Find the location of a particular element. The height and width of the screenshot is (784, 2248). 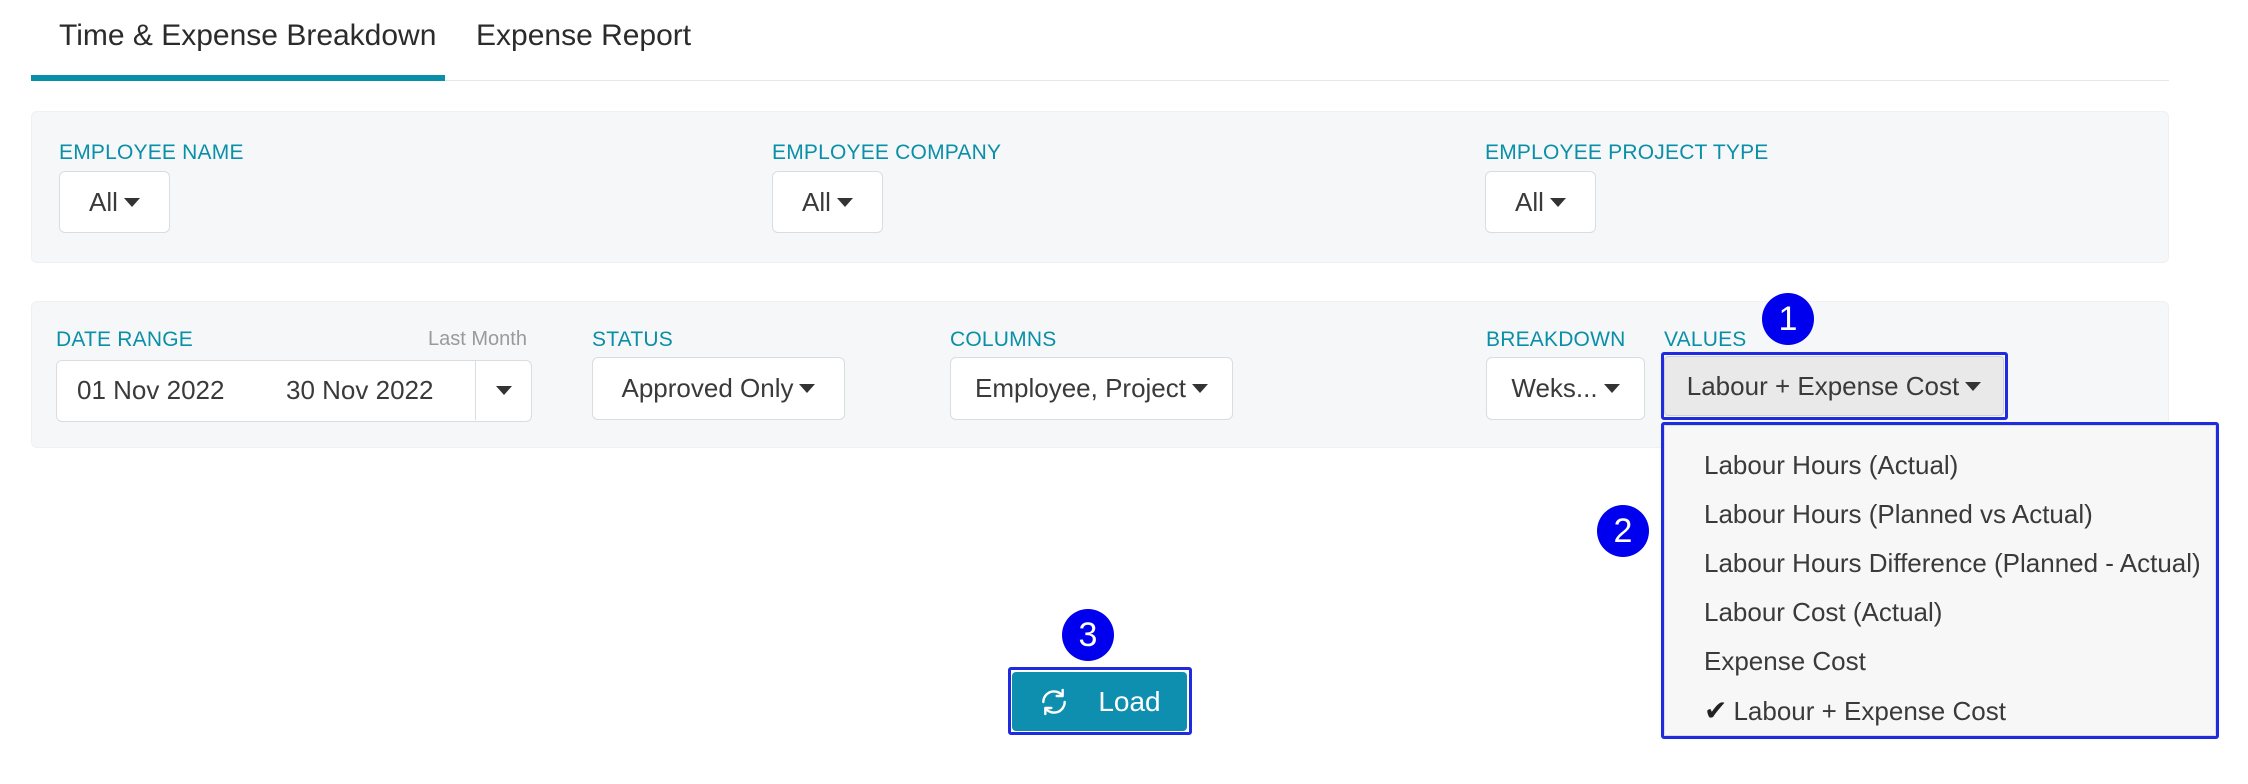

columns-dropdown: Employee, Project is located at coordinates (1091, 388).